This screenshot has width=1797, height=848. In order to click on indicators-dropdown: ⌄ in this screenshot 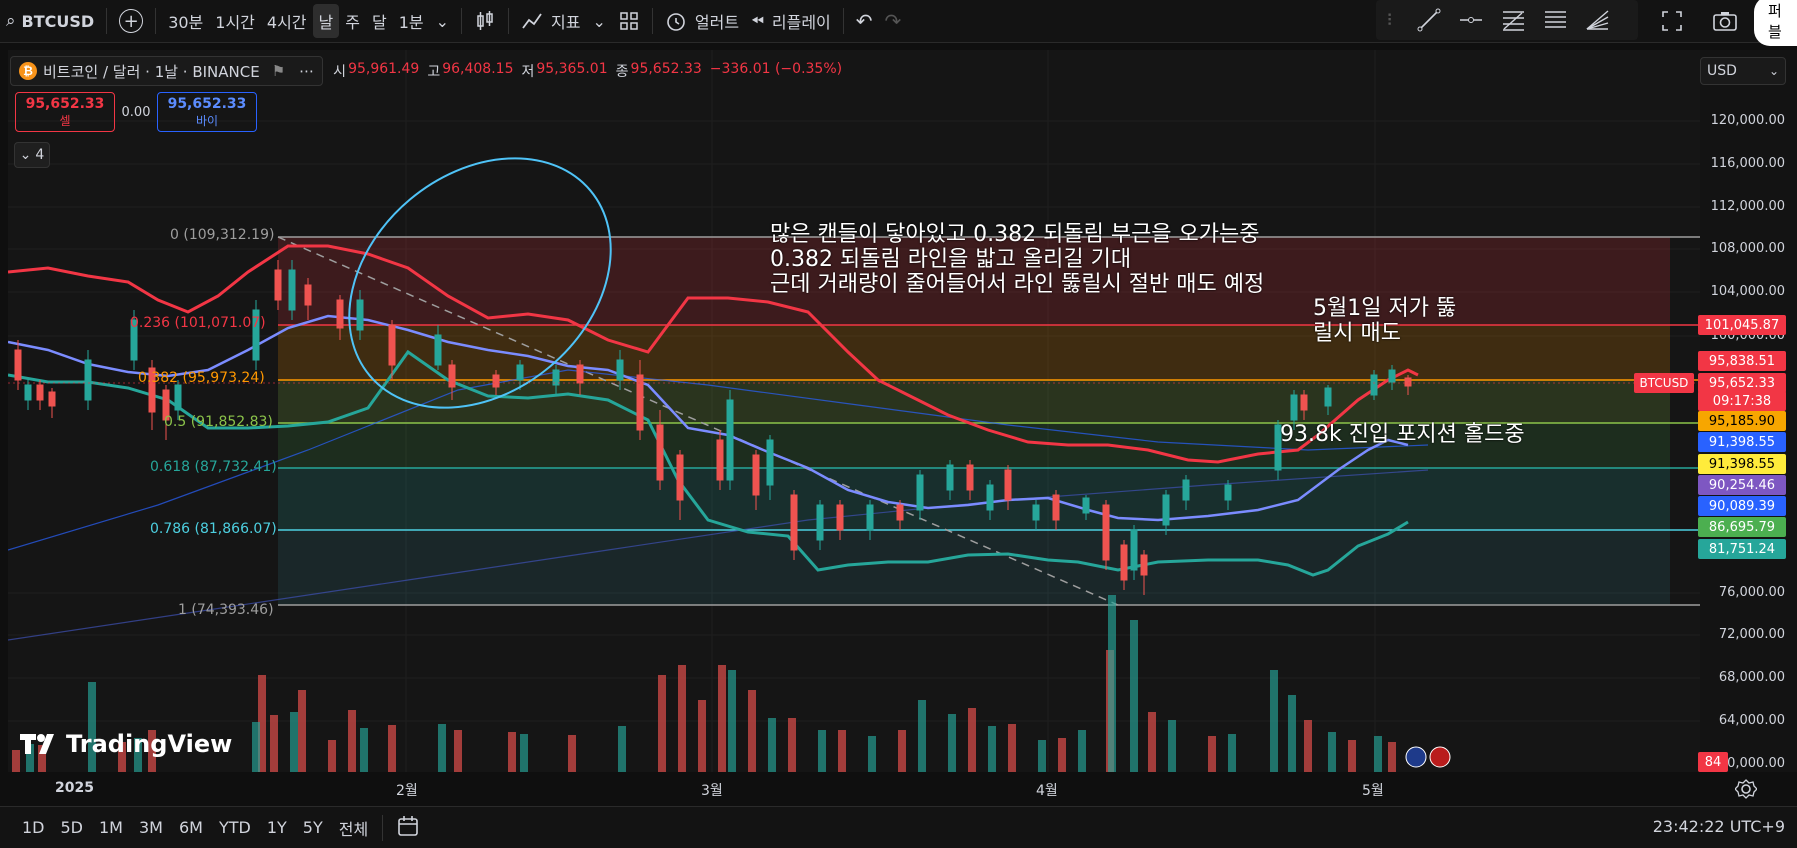, I will do `click(599, 21)`.